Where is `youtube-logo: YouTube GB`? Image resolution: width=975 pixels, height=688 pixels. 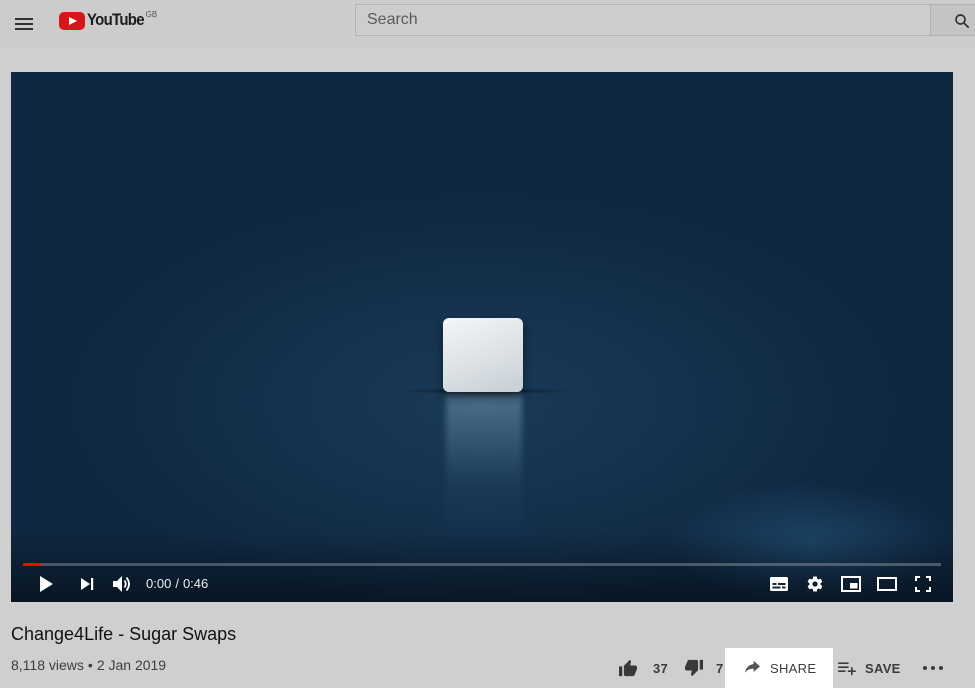 youtube-logo: YouTube GB is located at coordinates (108, 21).